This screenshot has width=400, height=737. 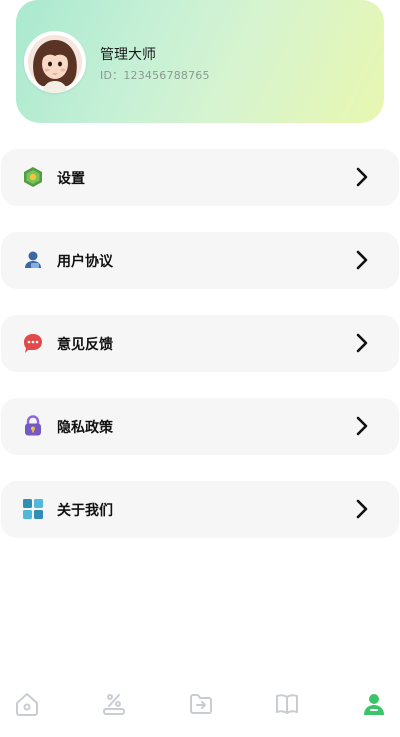 What do you see at coordinates (33, 259) in the screenshot?
I see `user-icon` at bounding box center [33, 259].